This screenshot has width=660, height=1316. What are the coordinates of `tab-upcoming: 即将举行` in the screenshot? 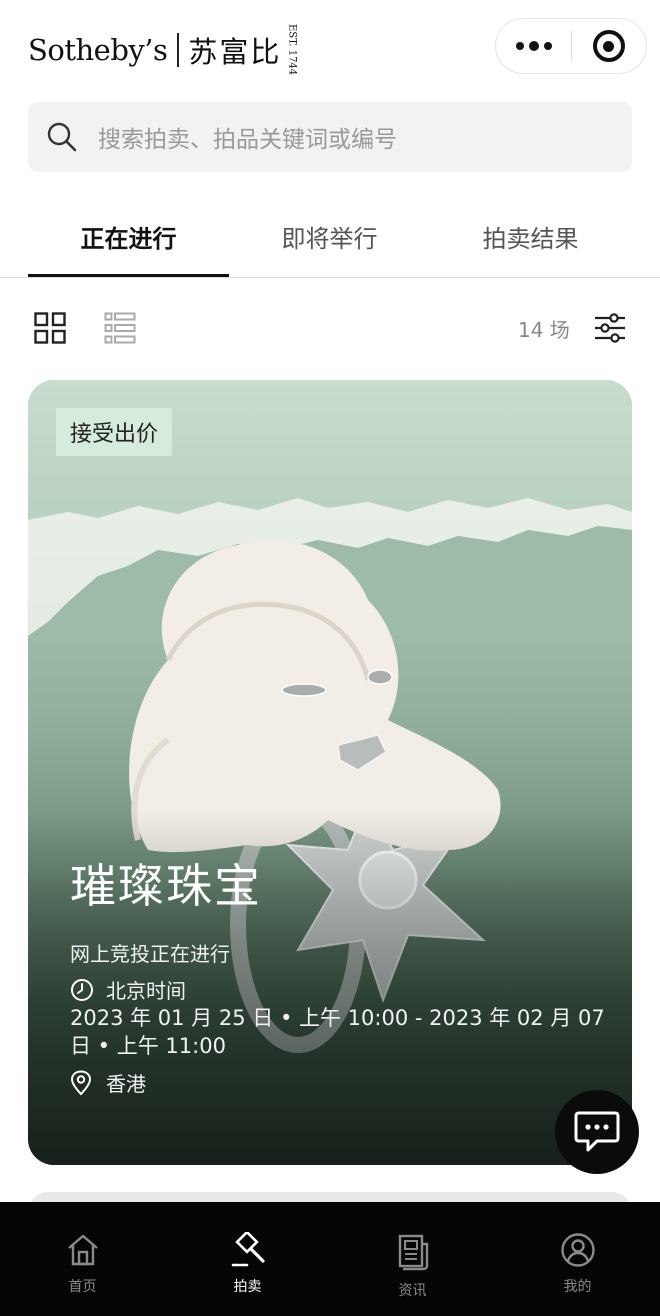 It's located at (329, 236).